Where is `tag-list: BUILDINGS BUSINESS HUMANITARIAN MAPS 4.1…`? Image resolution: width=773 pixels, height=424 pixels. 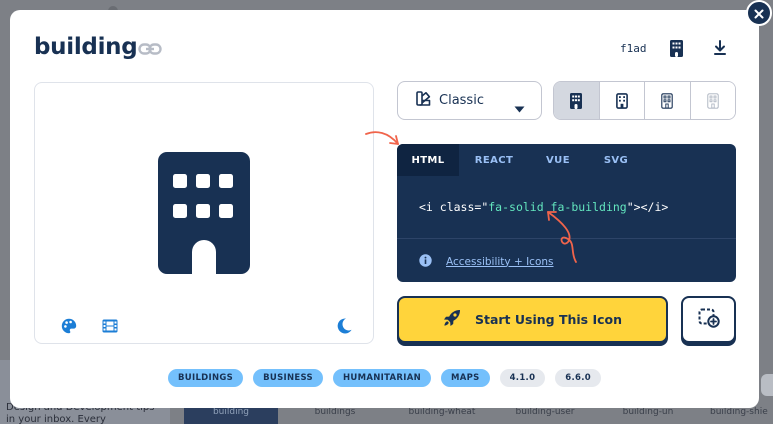 tag-list: BUILDINGS BUSINESS HUMANITARIAN MAPS 4.1… is located at coordinates (384, 378).